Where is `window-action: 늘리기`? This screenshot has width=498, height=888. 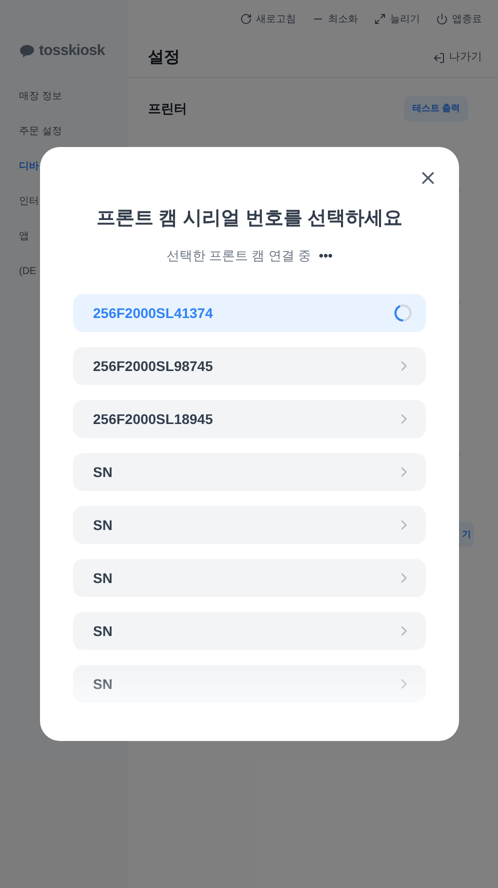 window-action: 늘리기 is located at coordinates (397, 19).